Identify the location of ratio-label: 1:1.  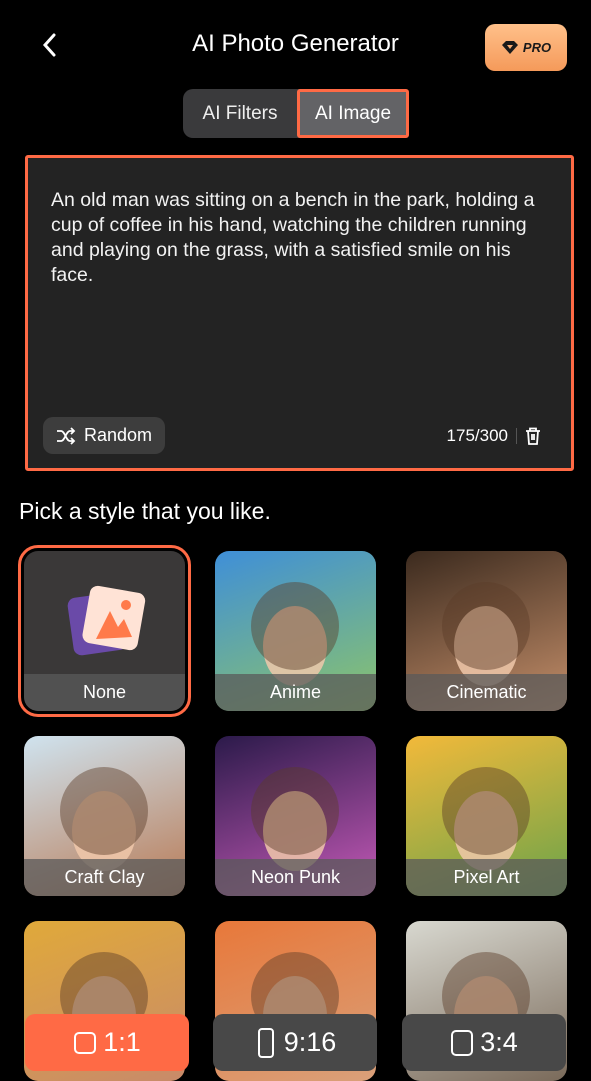
(122, 1042).